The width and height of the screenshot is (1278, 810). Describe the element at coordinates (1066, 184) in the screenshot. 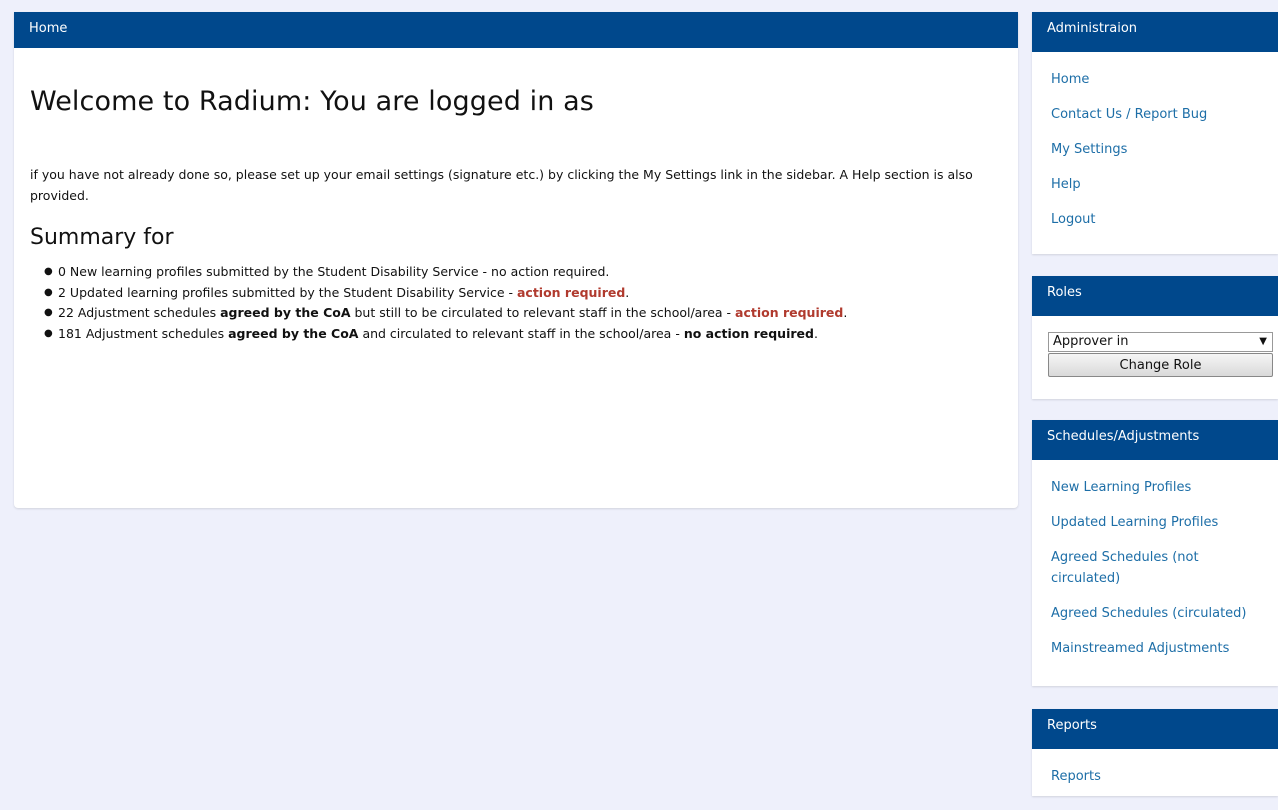

I see `sidebar-item-help: Help` at that location.